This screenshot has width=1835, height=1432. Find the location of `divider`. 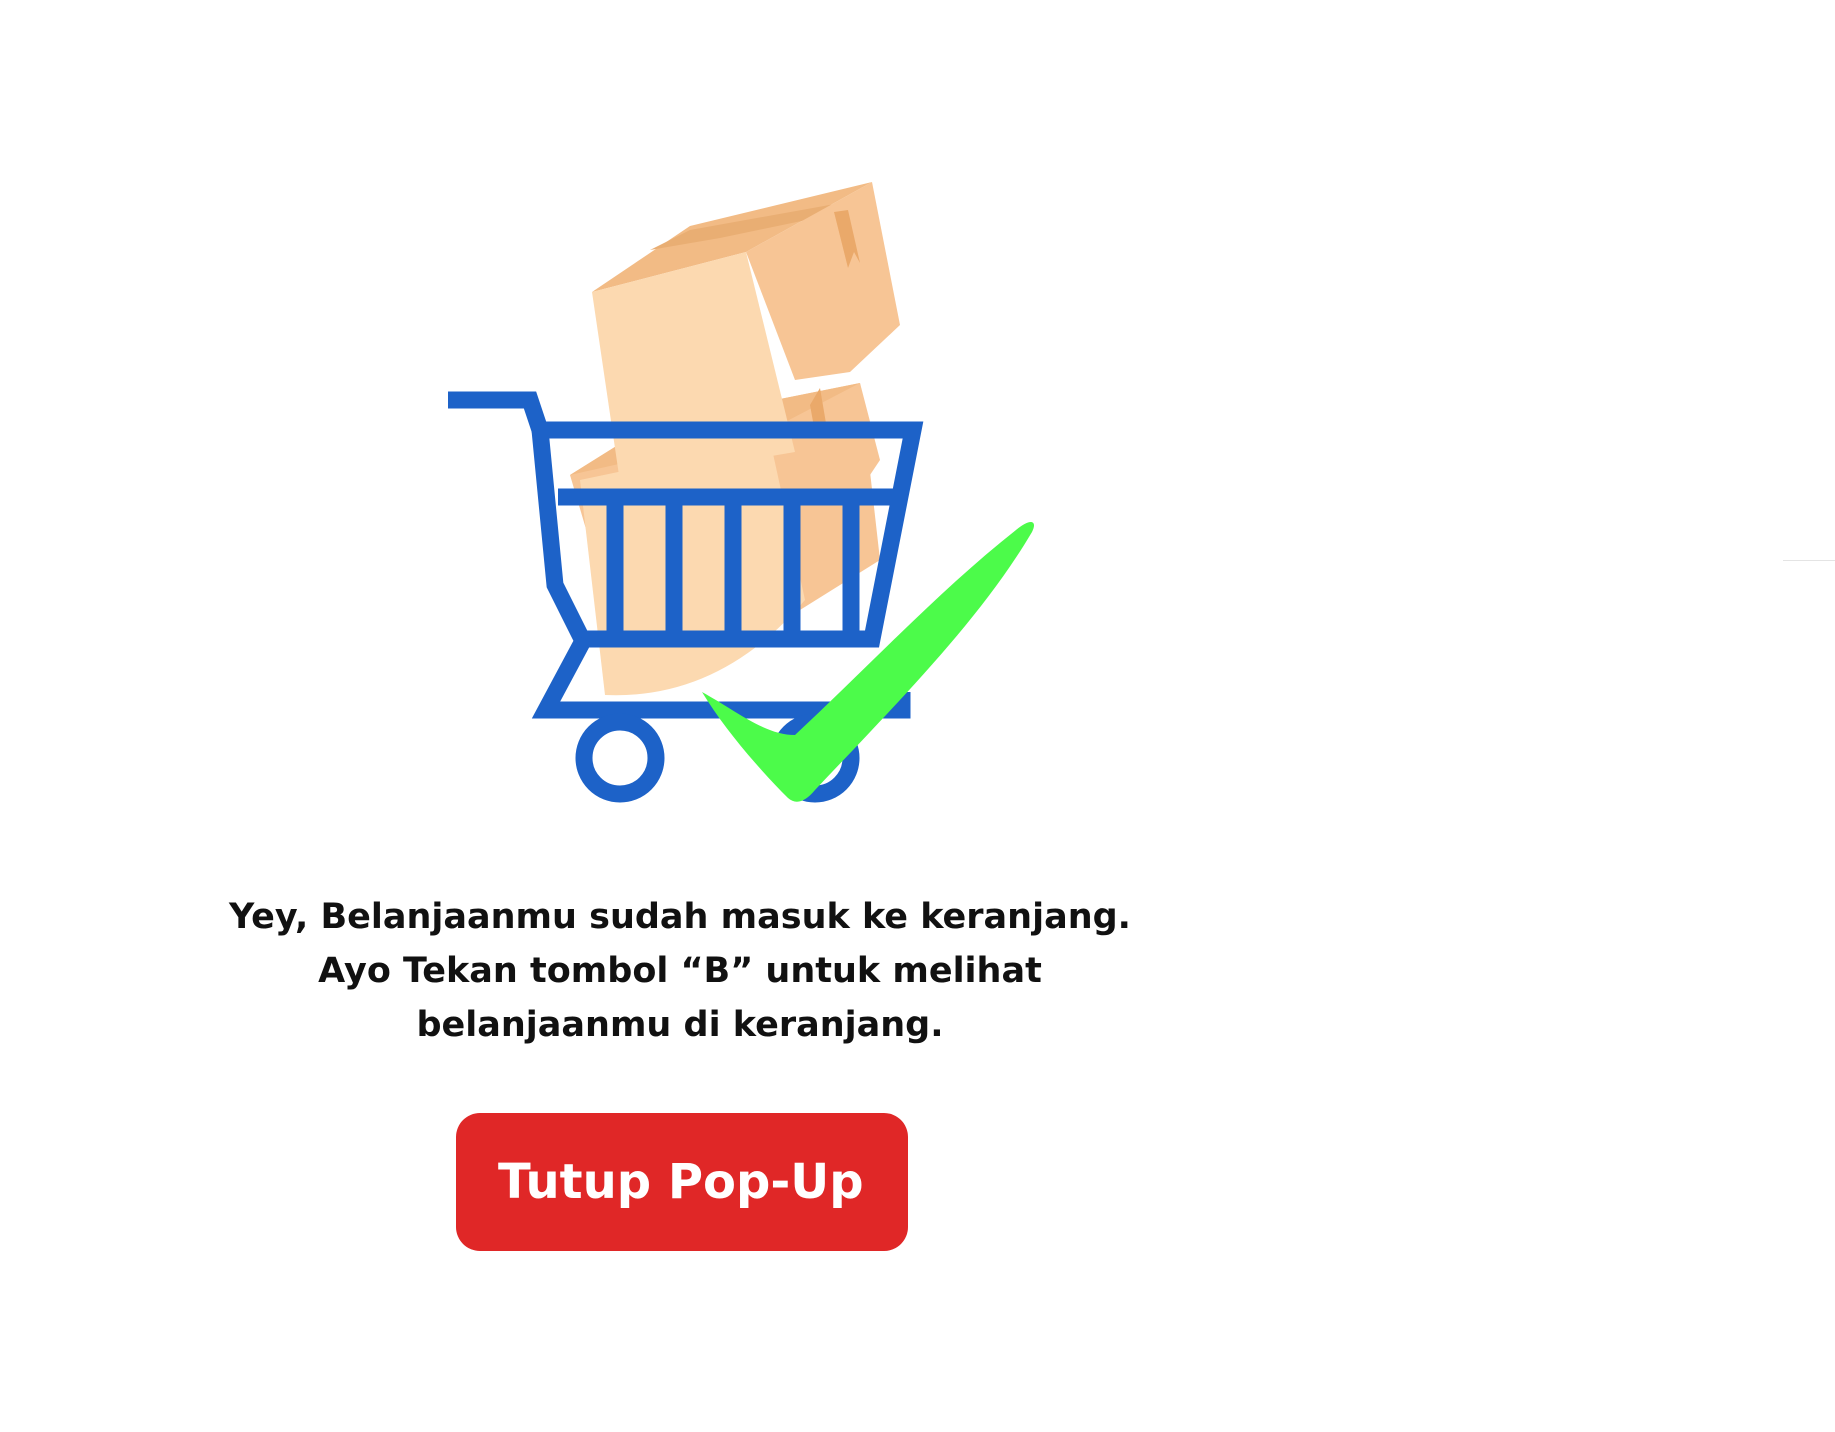

divider is located at coordinates (1809, 560).